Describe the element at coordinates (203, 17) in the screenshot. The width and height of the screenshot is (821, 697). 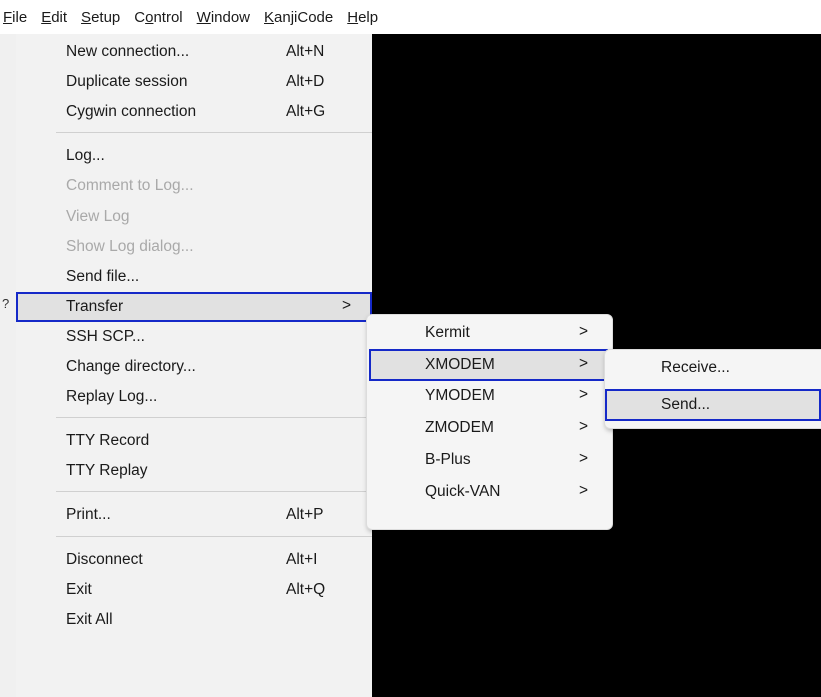
I see `menu-access-key: W` at that location.